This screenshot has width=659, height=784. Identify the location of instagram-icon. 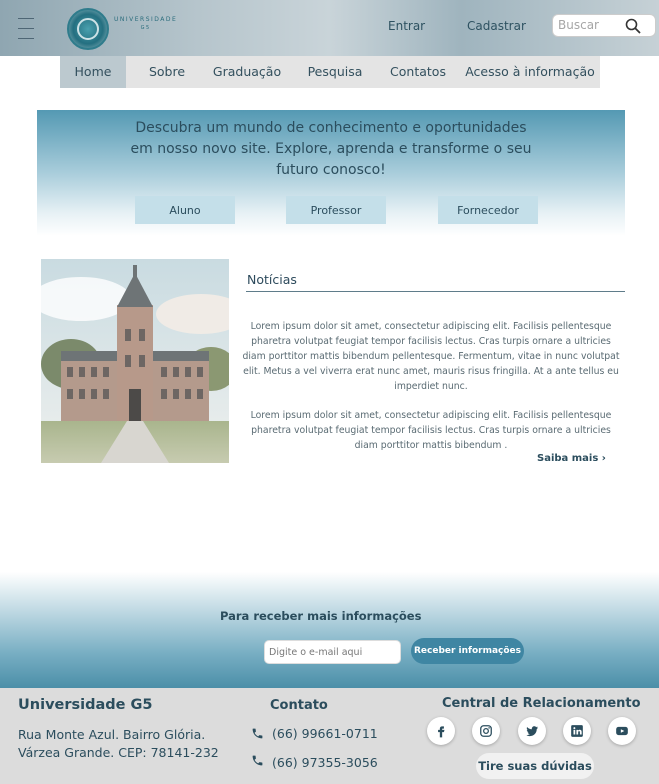
(486, 731).